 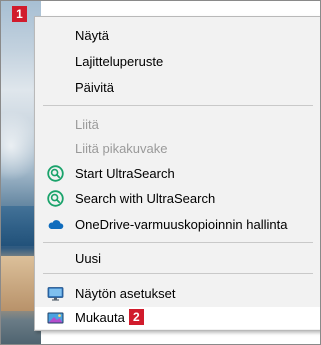 I want to click on menu-item-label: Liitä pikakuvake, so click(x=121, y=148).